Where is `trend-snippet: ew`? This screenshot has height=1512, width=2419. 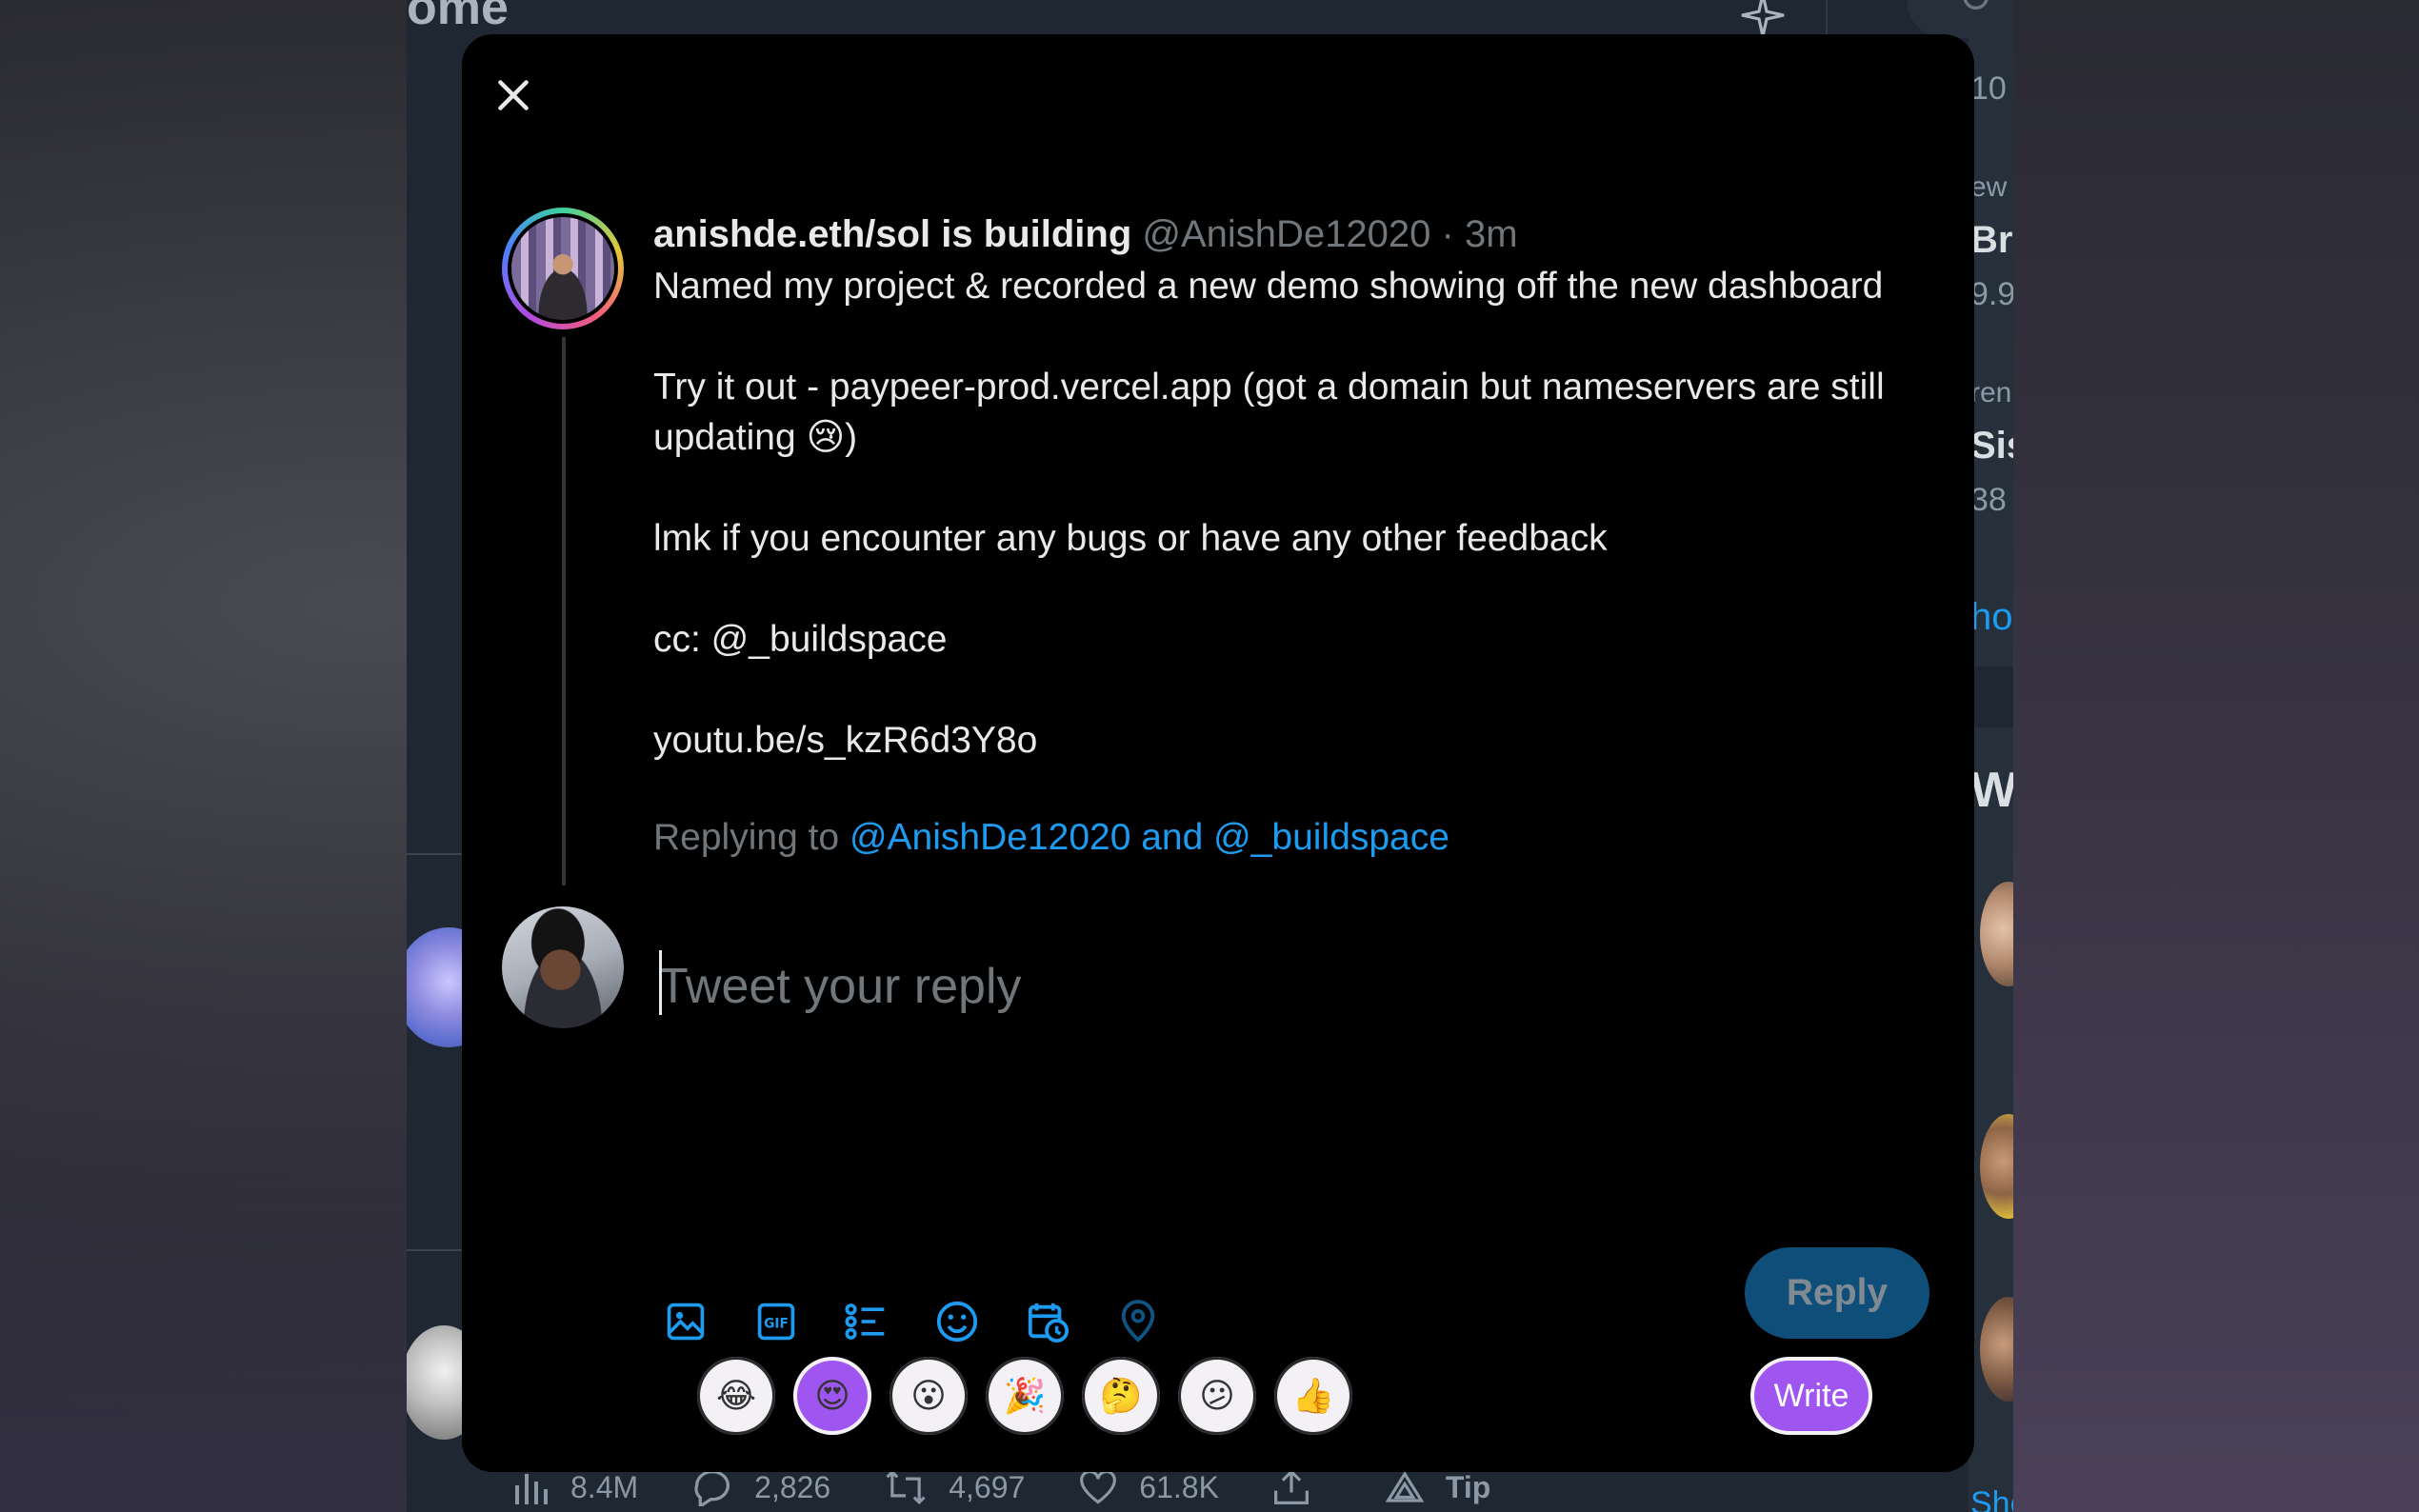 trend-snippet: ew is located at coordinates (1989, 187).